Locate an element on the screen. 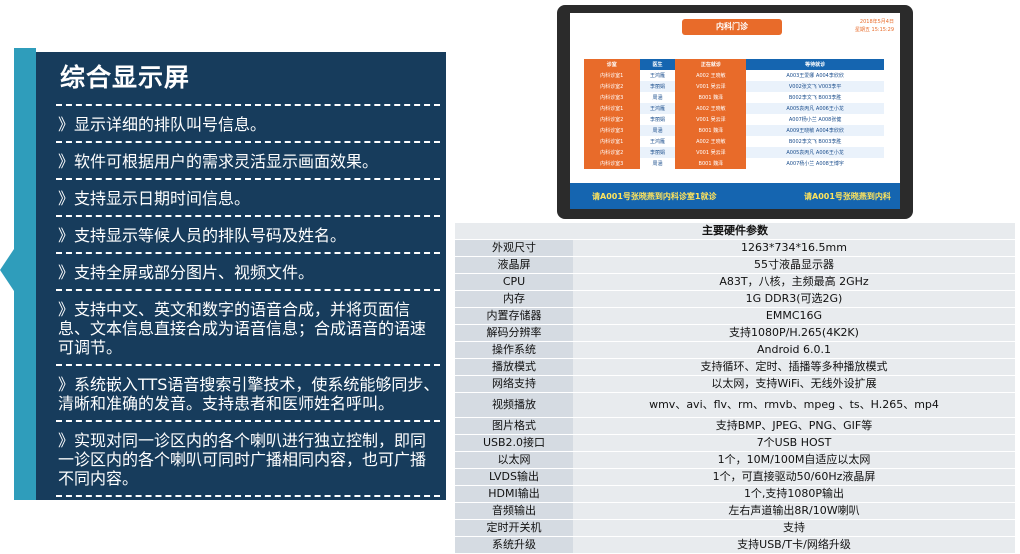  spec-key: USB2.0接口 is located at coordinates (514, 443).